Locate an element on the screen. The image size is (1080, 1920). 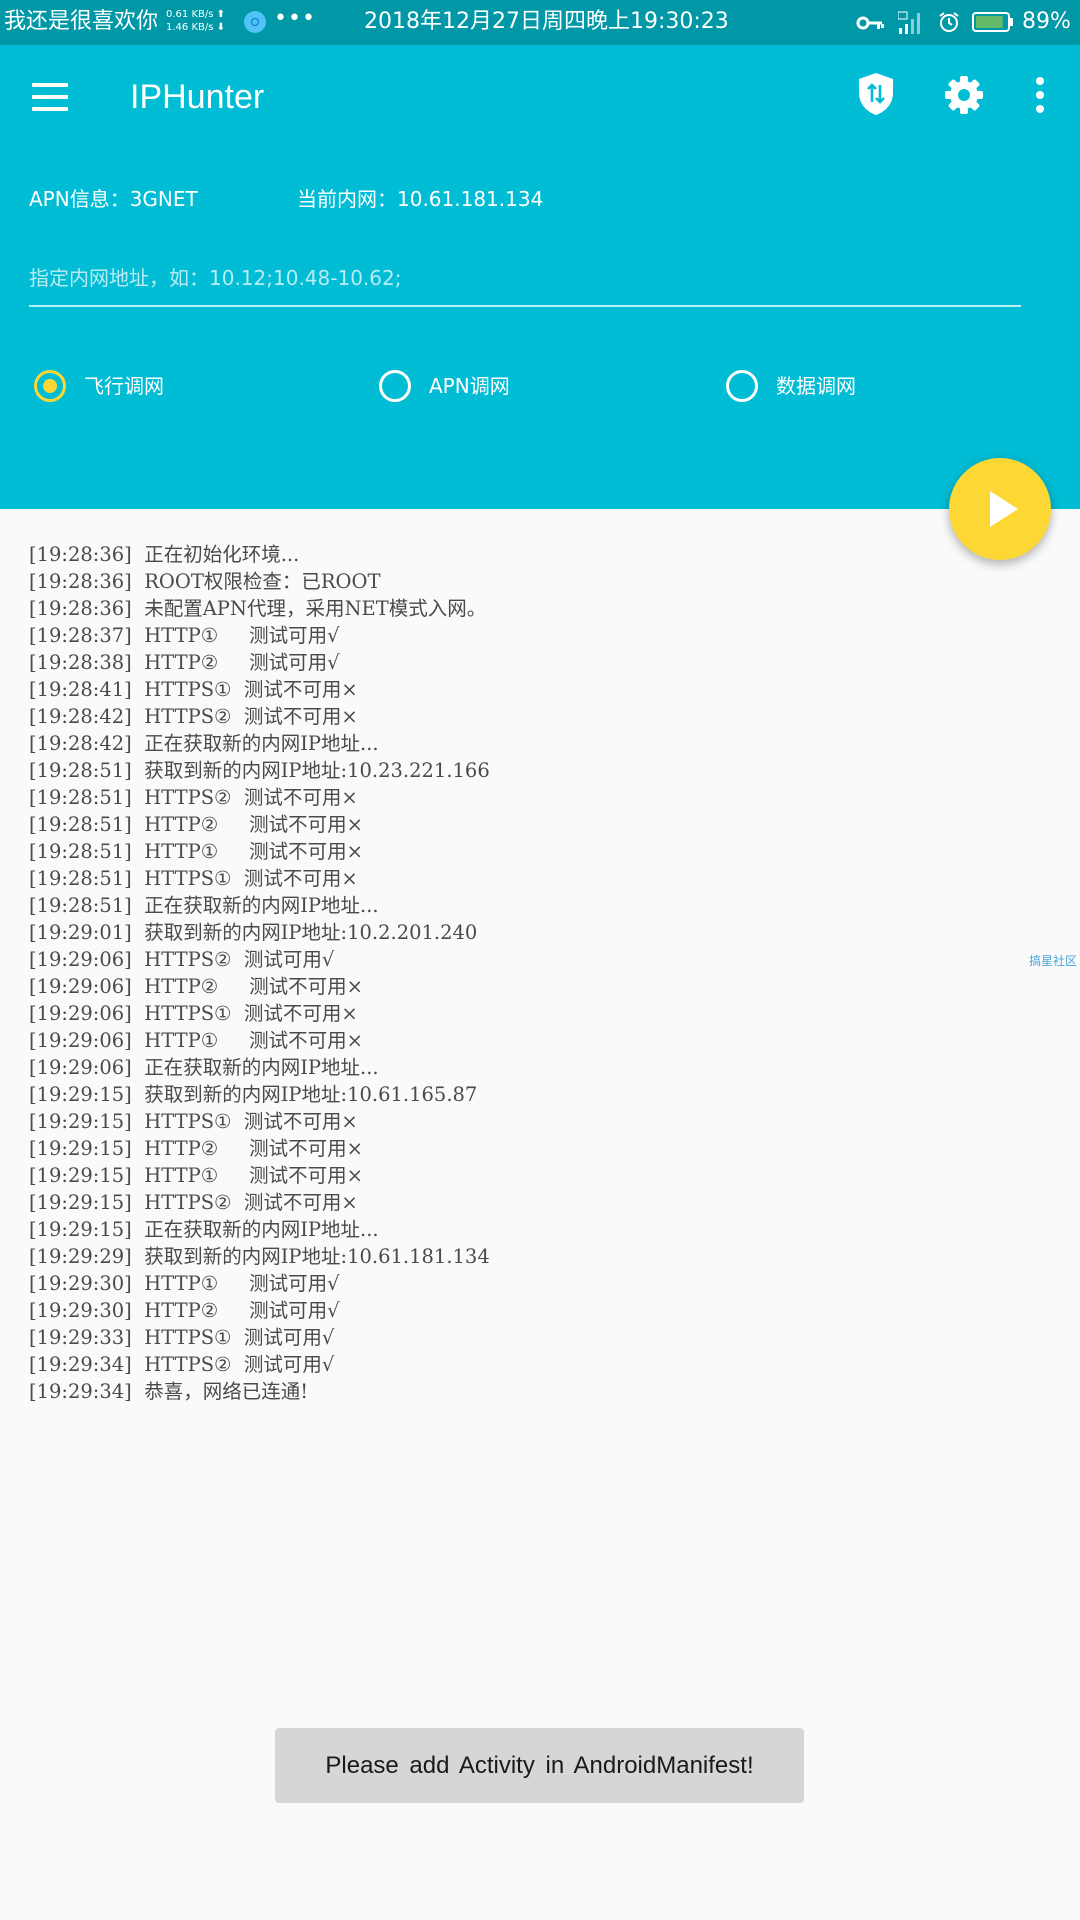
mode-apn-label: APN调网 is located at coordinates (469, 386).